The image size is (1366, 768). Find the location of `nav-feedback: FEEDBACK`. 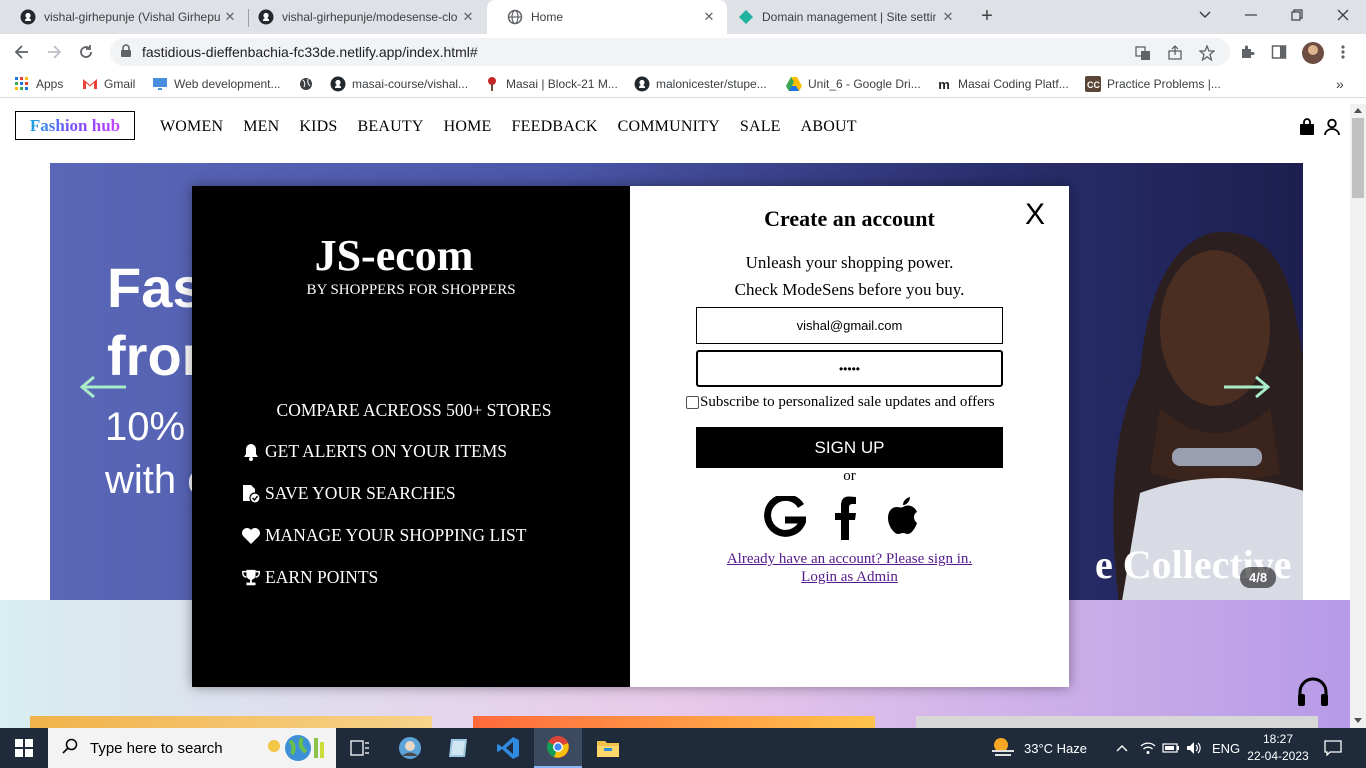

nav-feedback: FEEDBACK is located at coordinates (555, 127).